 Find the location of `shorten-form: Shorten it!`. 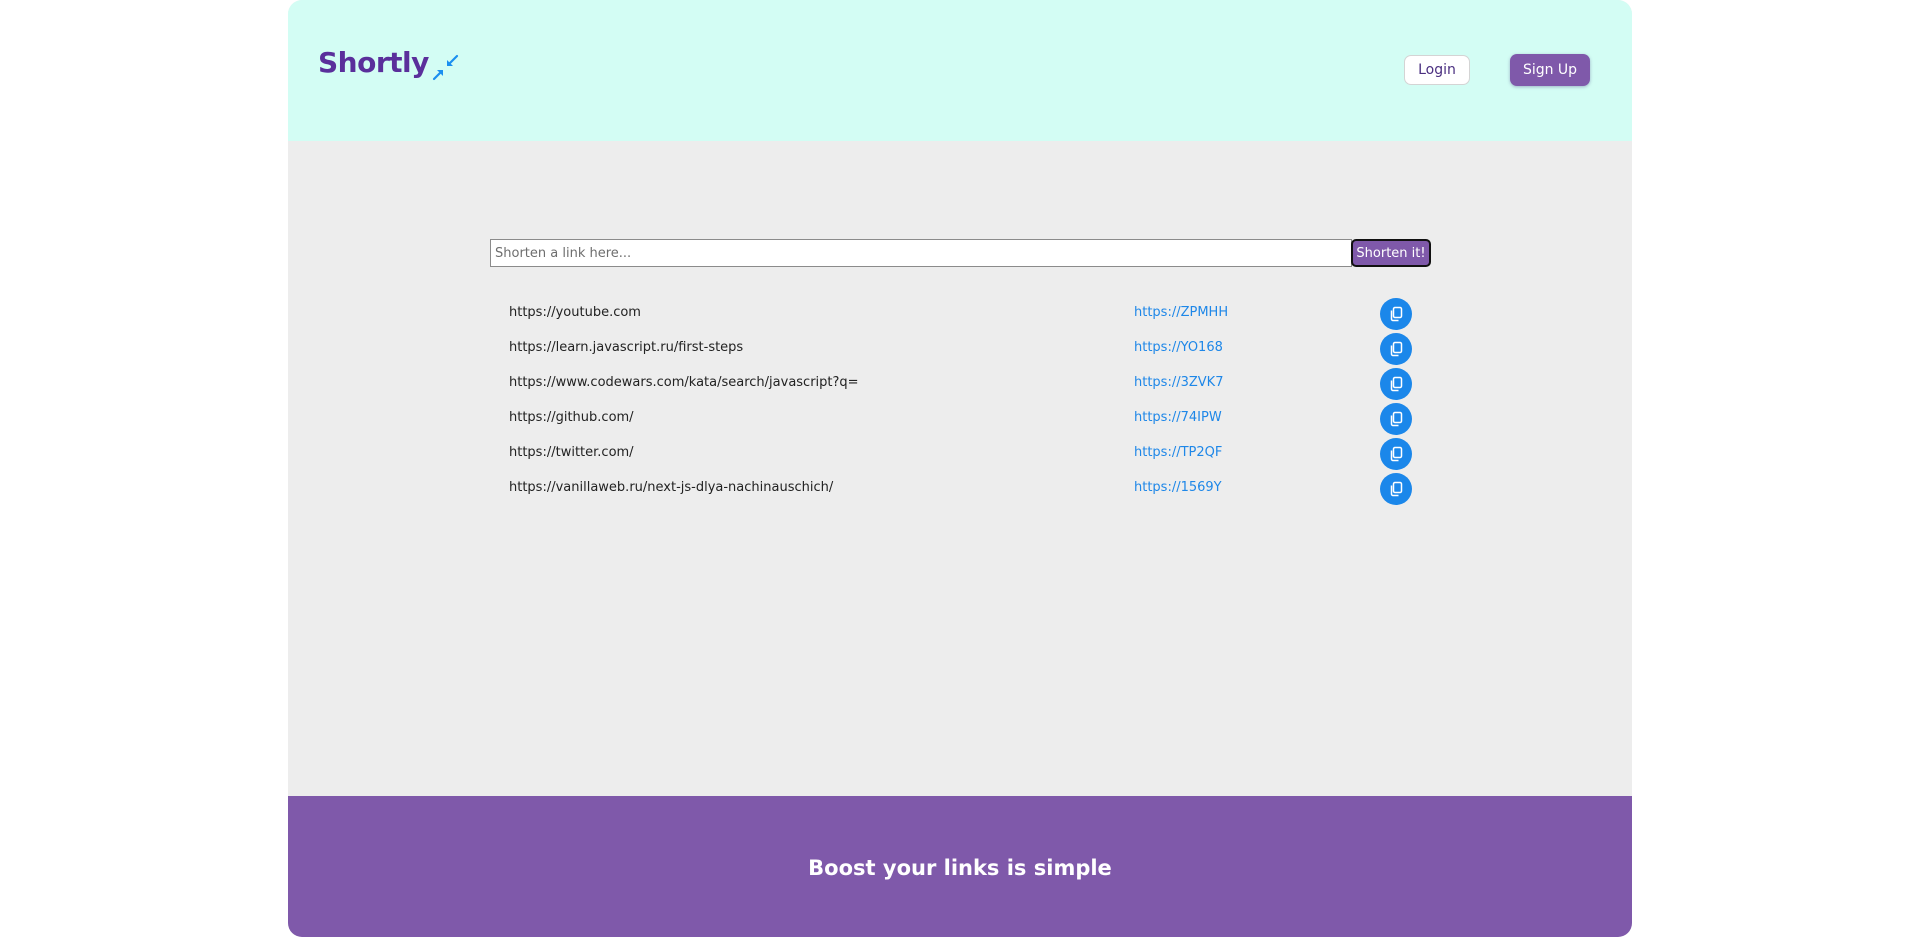

shorten-form: Shorten it! is located at coordinates (960, 253).